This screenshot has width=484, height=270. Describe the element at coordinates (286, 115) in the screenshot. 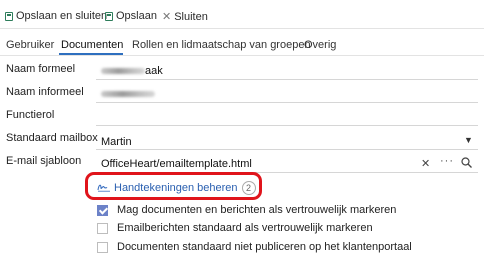

I see `function-role-input` at that location.